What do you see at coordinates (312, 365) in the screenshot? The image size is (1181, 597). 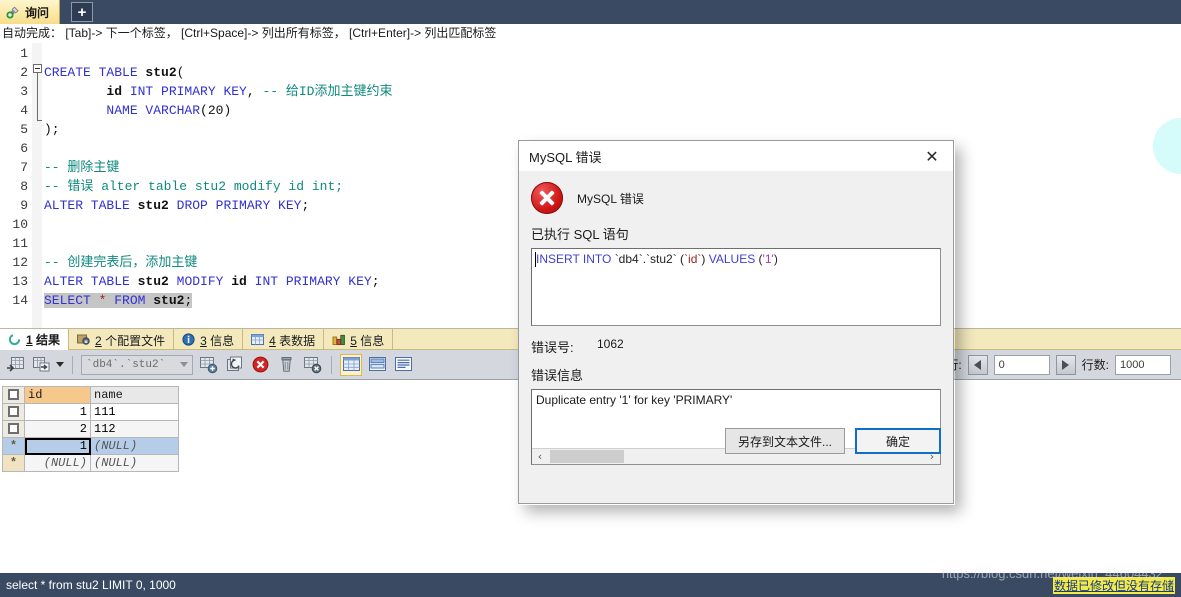 I see `refresh-grid-icon` at bounding box center [312, 365].